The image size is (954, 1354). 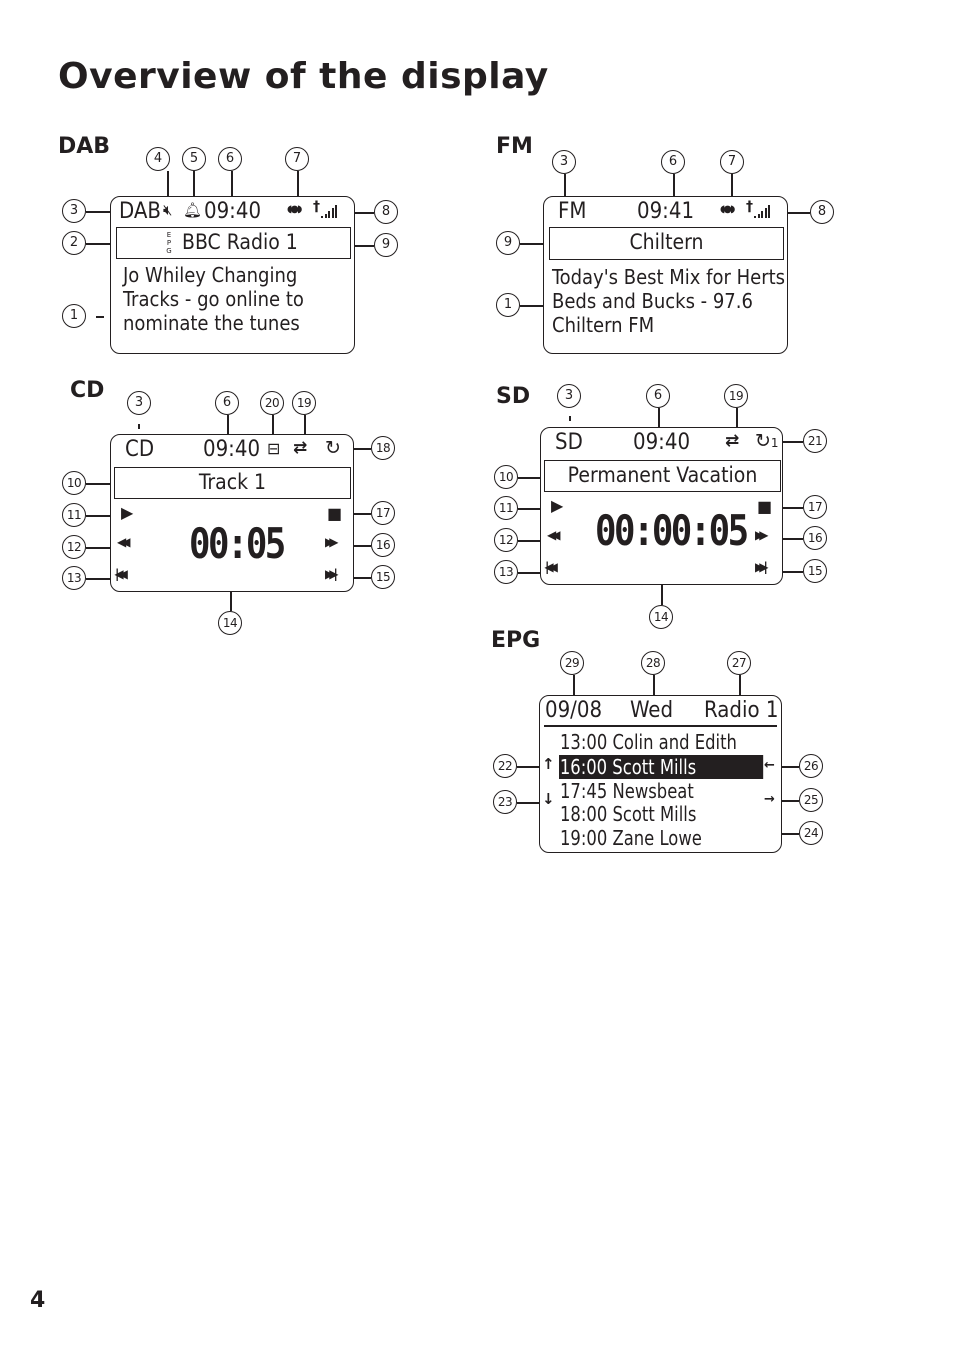 What do you see at coordinates (386, 245) in the screenshot?
I see `callout-9: 9` at bounding box center [386, 245].